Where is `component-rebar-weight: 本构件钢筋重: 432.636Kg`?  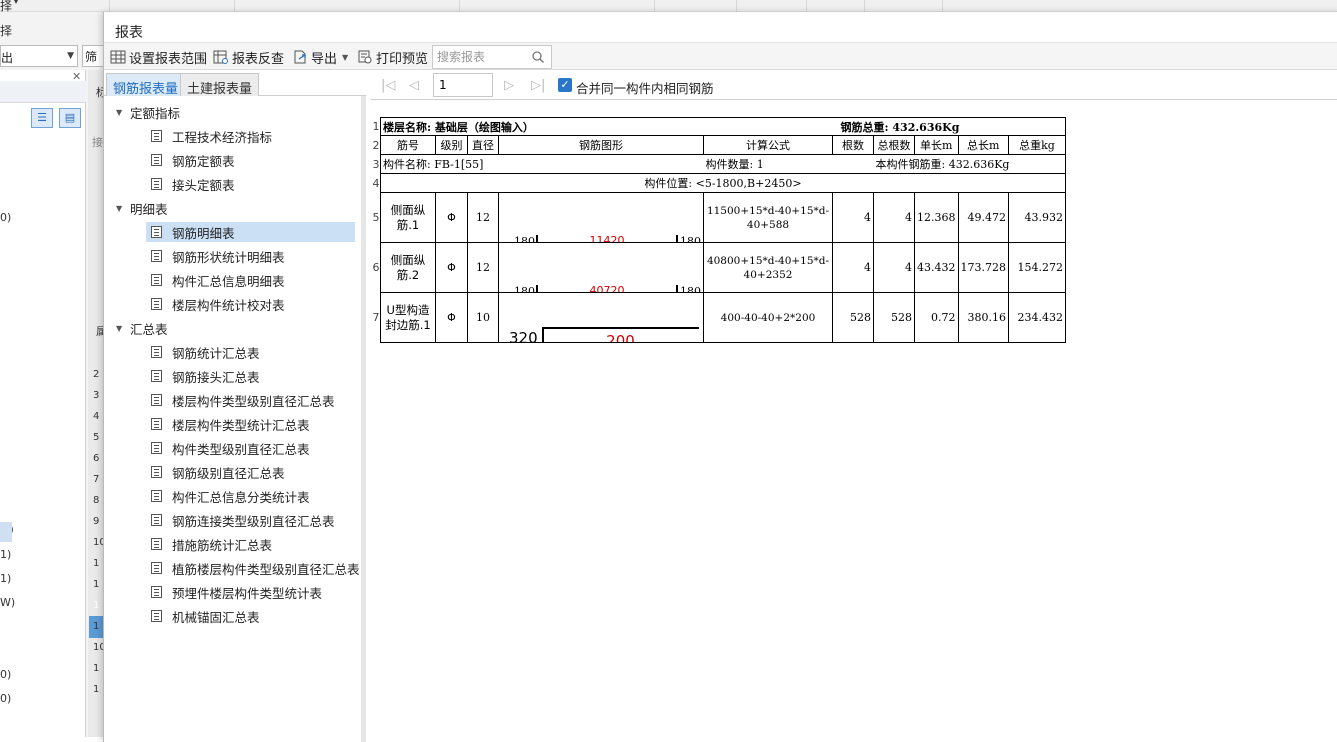 component-rebar-weight: 本构件钢筋重: 432.636Kg is located at coordinates (969, 164).